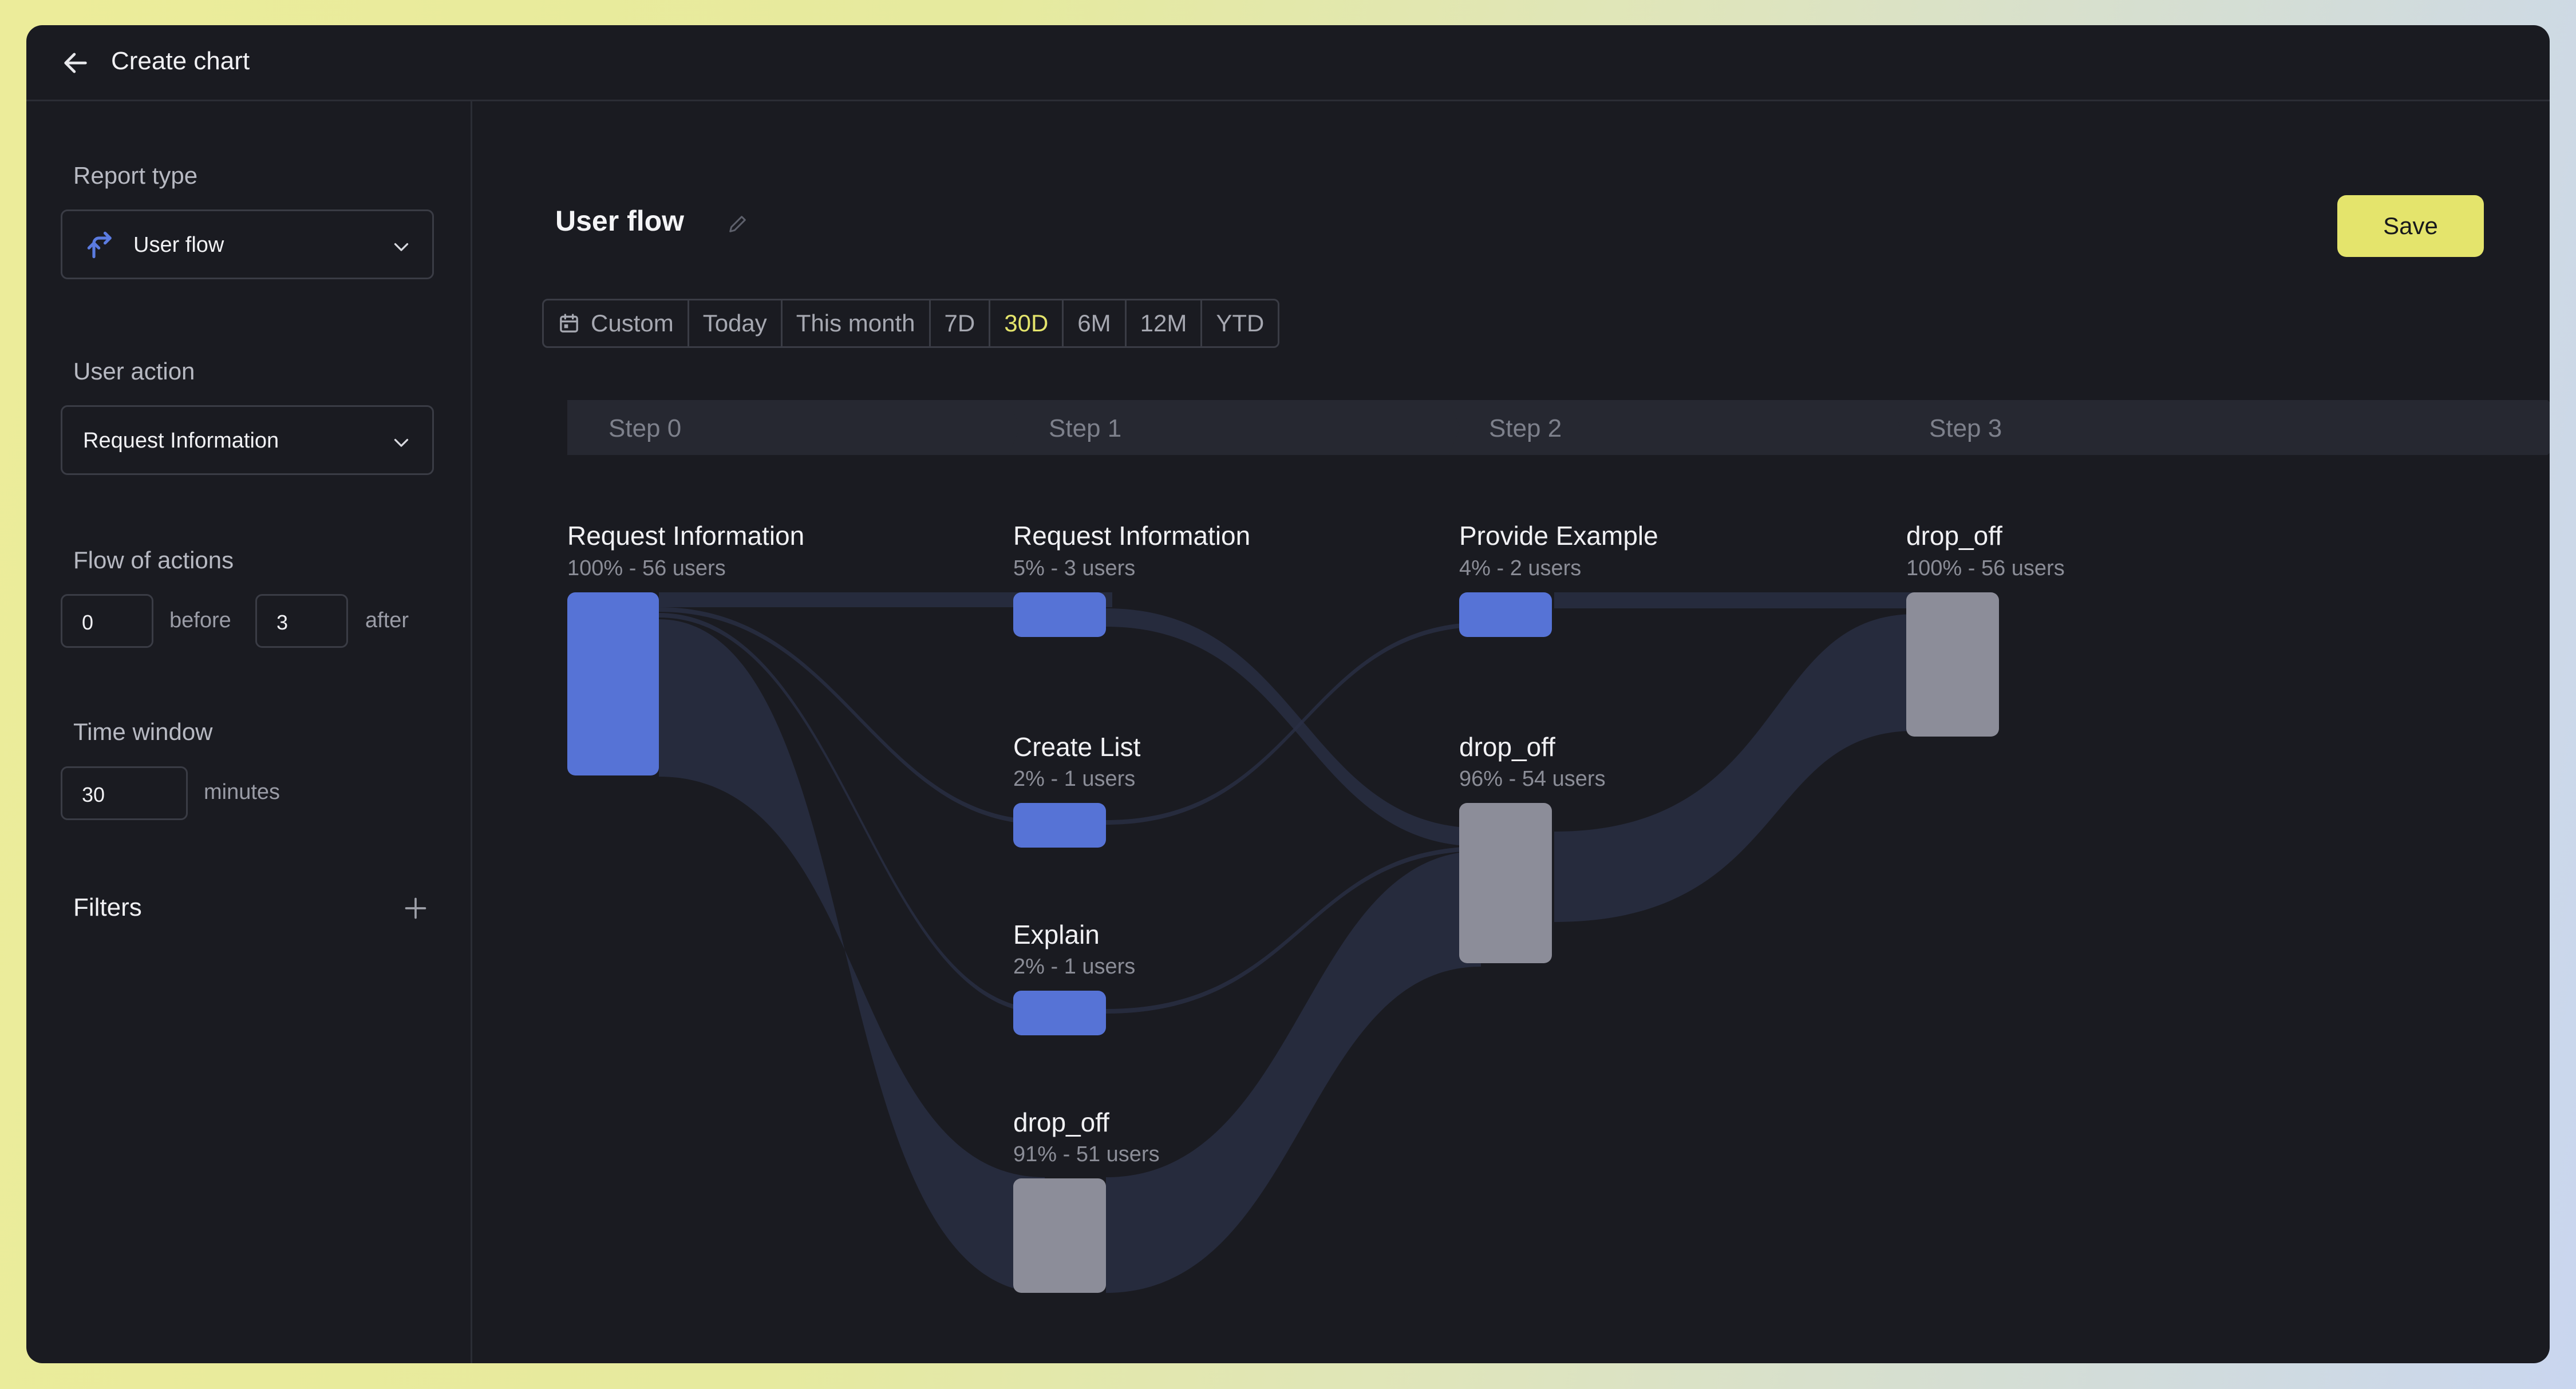  Describe the element at coordinates (107, 907) in the screenshot. I see `filters-label: Filters` at that location.